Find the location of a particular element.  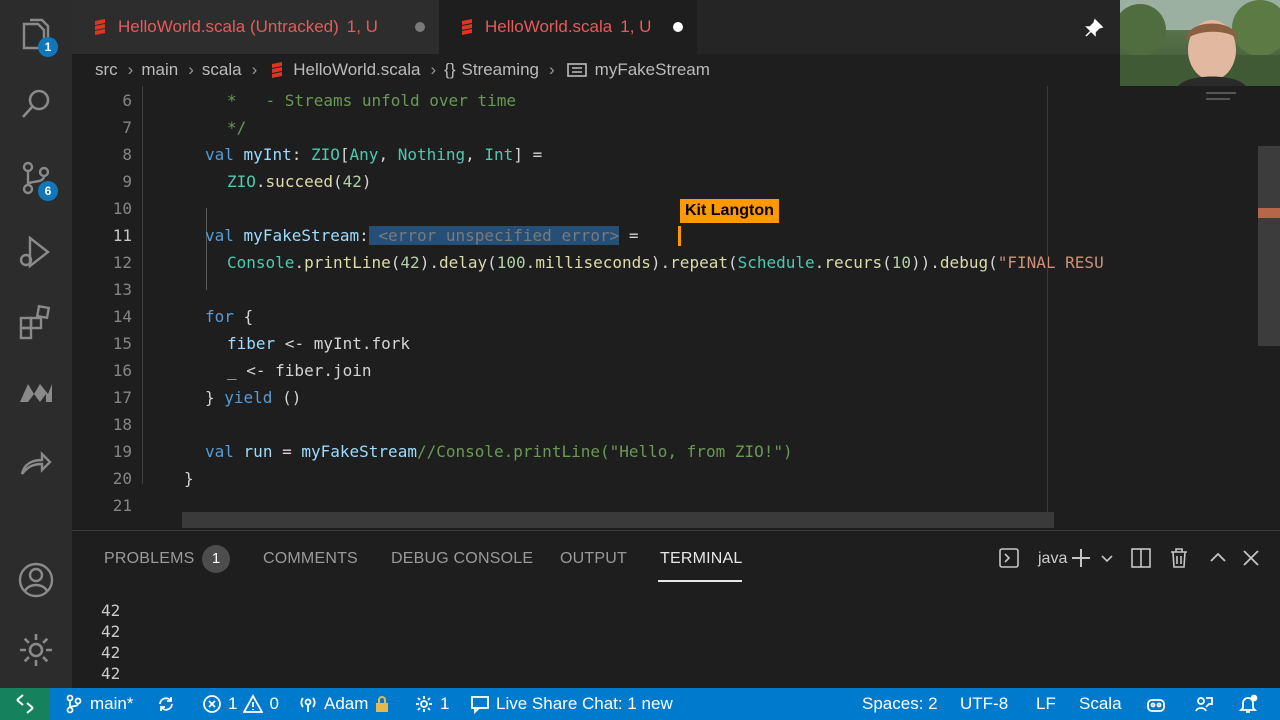

code-line: val myInt: ZIO[Any, Nothing, Int] = is located at coordinates (374, 154).